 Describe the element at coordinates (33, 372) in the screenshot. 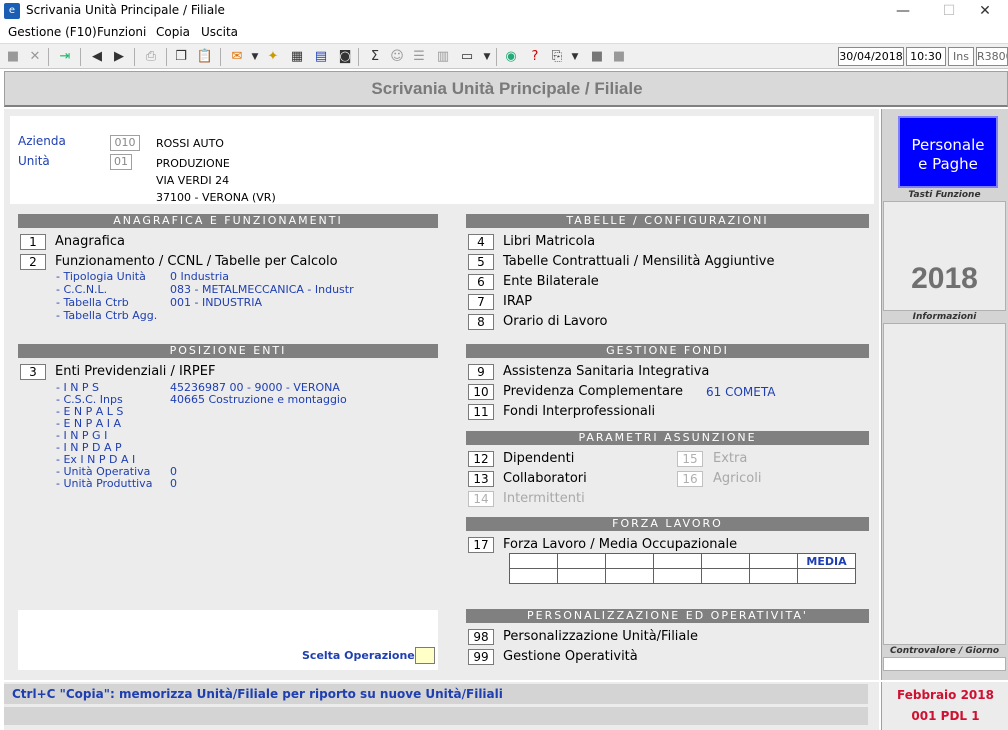

I see `option-3-number: 3` at that location.